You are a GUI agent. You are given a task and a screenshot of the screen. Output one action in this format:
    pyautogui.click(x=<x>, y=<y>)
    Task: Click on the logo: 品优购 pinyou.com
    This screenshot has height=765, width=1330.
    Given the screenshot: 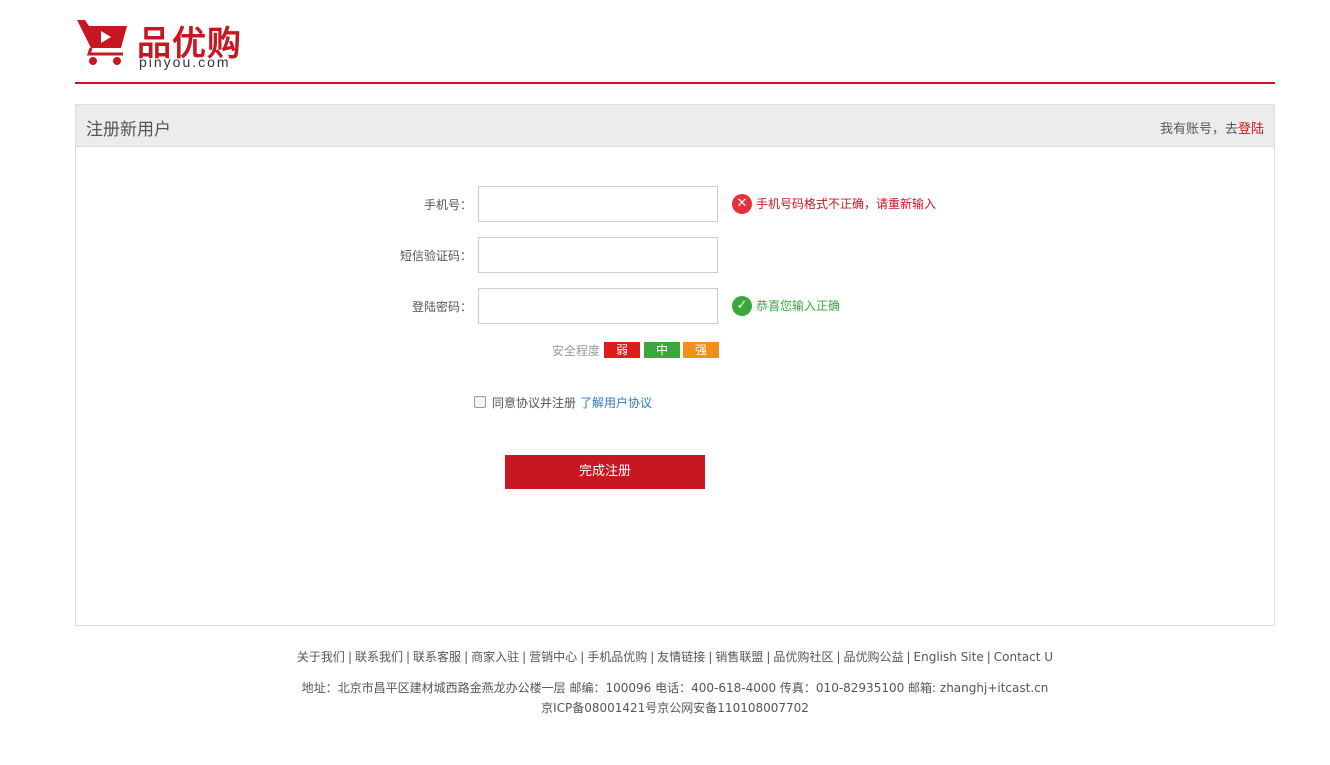 What is the action you would take?
    pyautogui.click(x=165, y=44)
    